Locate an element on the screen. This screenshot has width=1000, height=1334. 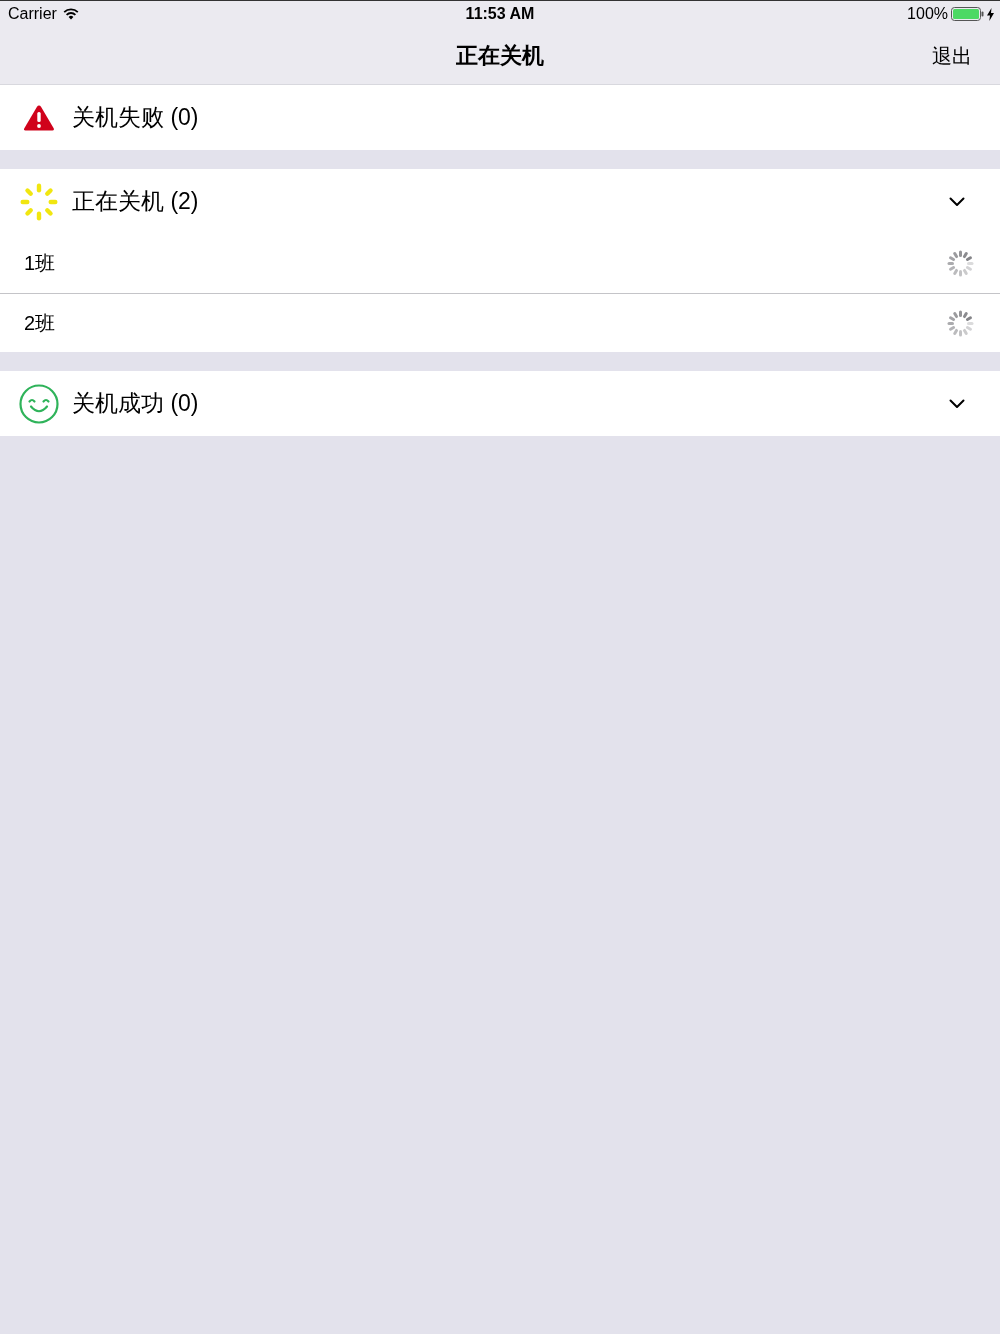
time-label: 11:53 AM is located at coordinates (500, 14).